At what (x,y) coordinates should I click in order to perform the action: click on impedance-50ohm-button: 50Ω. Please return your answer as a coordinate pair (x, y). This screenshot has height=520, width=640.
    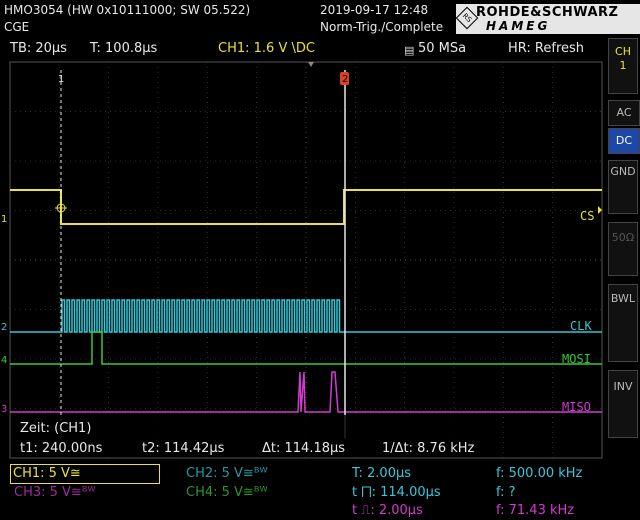
    Looking at the image, I should click on (623, 249).